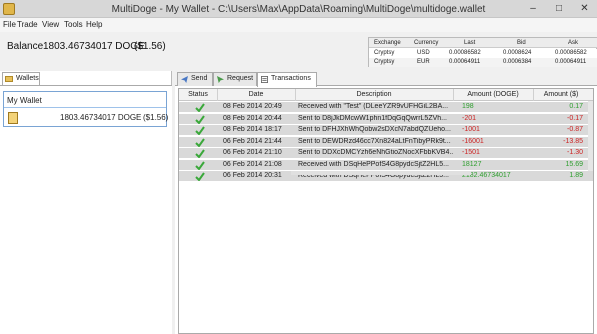 The width and height of the screenshot is (597, 334). What do you see at coordinates (469, 118) in the screenshot?
I see `tx-amount-doge: -201` at bounding box center [469, 118].